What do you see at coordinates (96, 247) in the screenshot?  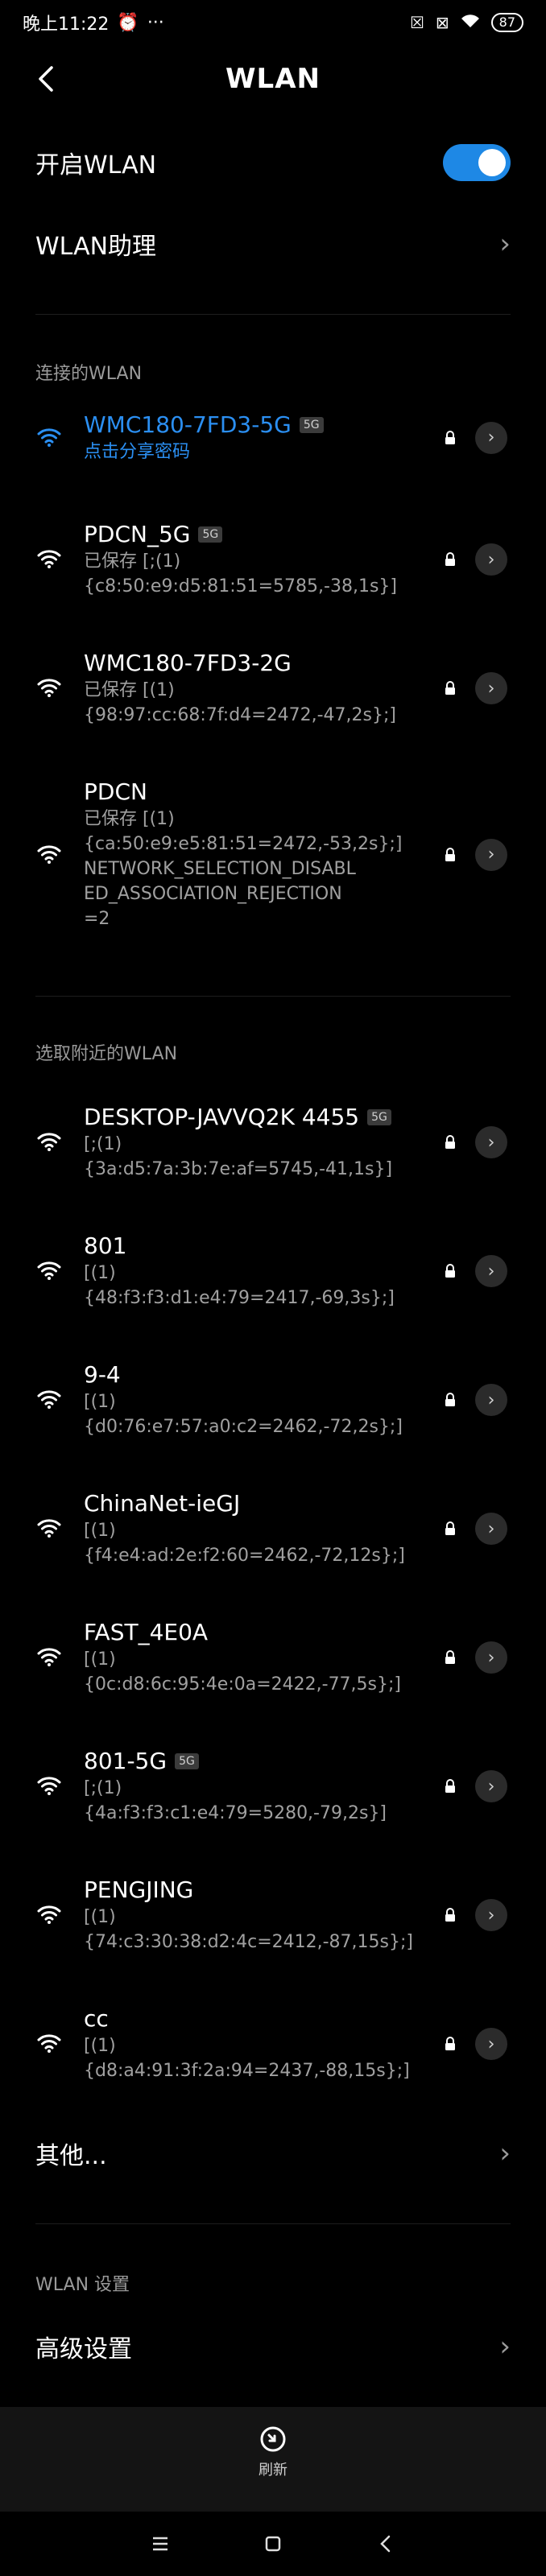 I see `wlan-assistant-label: WLAN助理` at bounding box center [96, 247].